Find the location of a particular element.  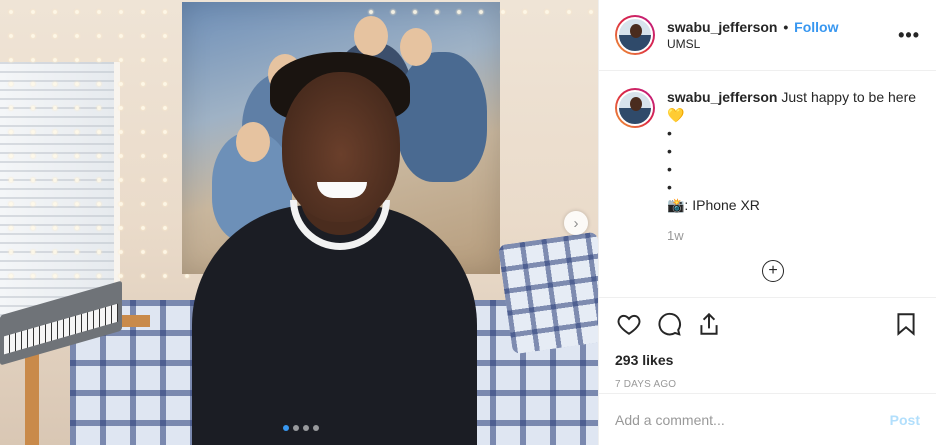

follow-button: Follow is located at coordinates (816, 27).